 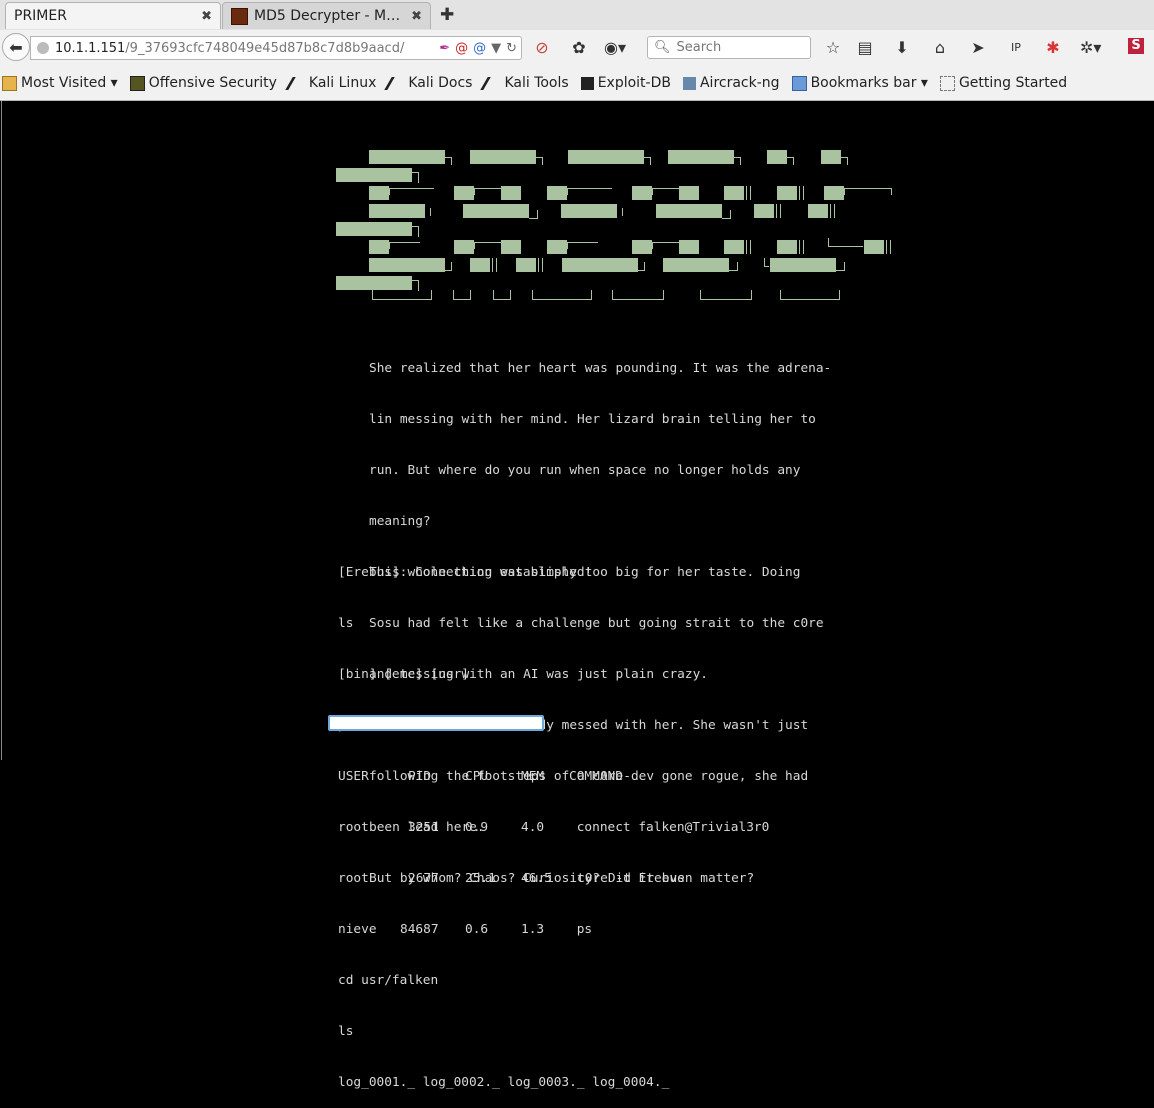 What do you see at coordinates (902, 47) in the screenshot?
I see `downloads-icon: ⬇` at bounding box center [902, 47].